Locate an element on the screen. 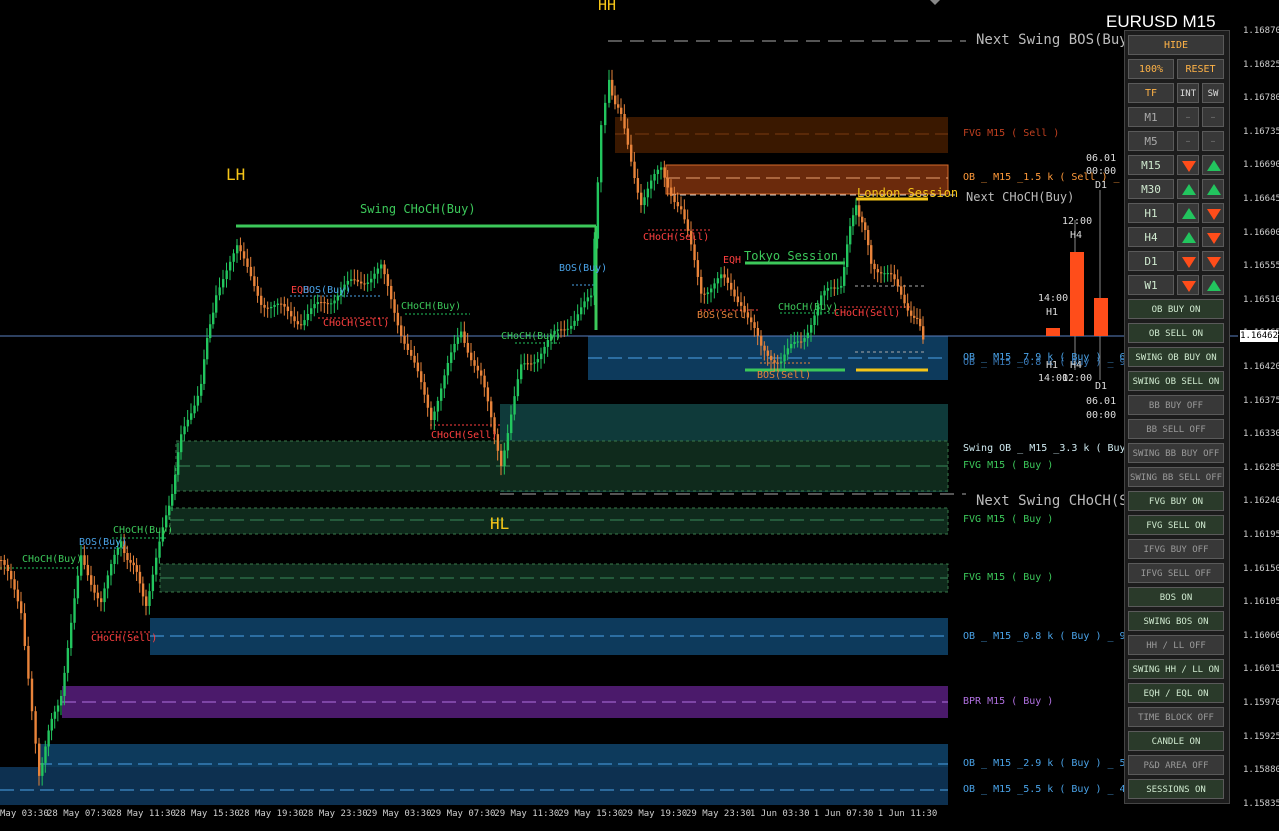  d1-time-bottom: 00:00 is located at coordinates (1101, 415).